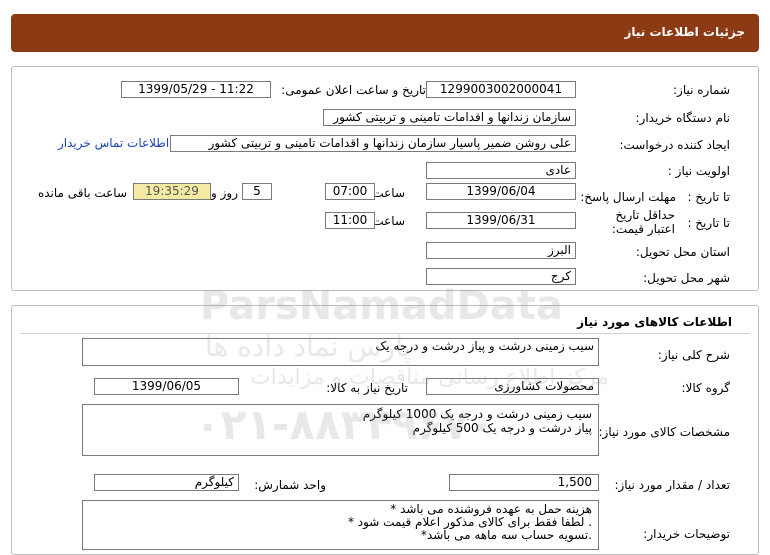 This screenshot has height=555, width=770. What do you see at coordinates (353, 90) in the screenshot?
I see `announce-label: تاریخ و ساعت اعلان عمومی:` at bounding box center [353, 90].